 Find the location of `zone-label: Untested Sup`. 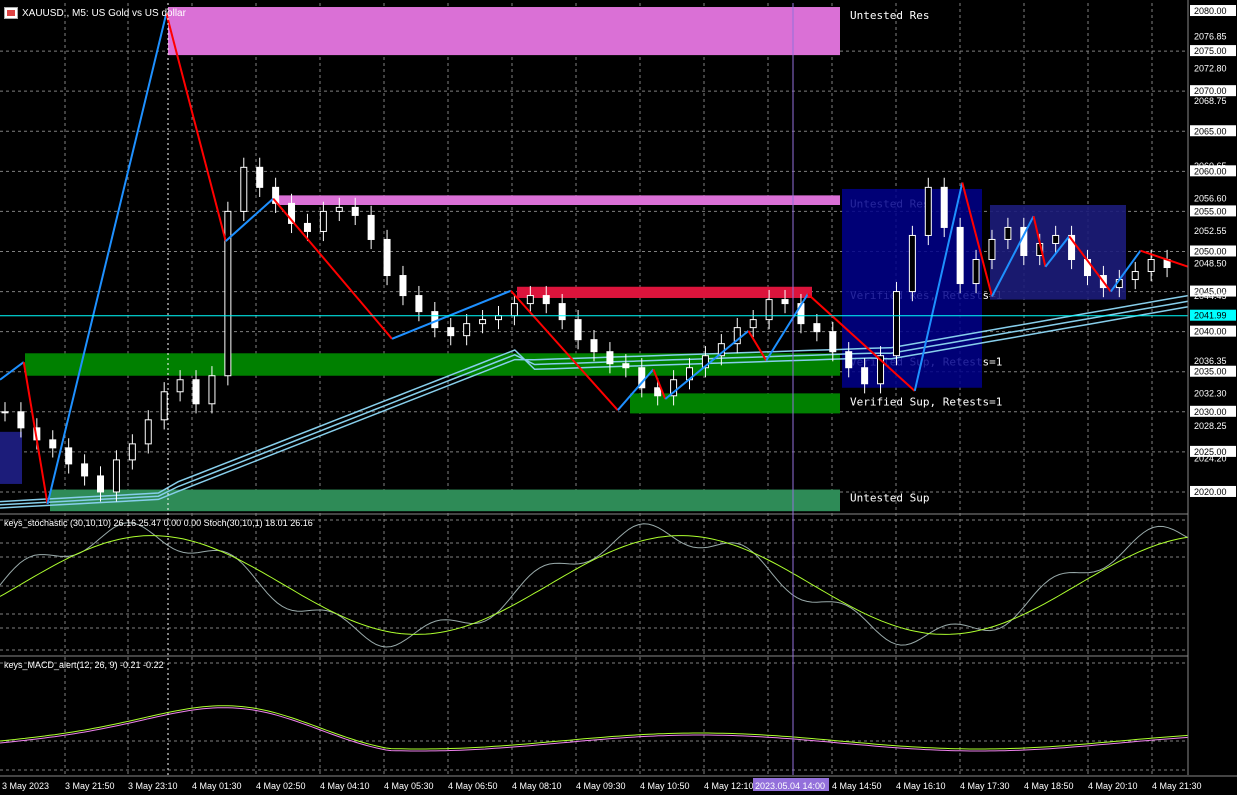

zone-label: Untested Sup is located at coordinates (889, 498).